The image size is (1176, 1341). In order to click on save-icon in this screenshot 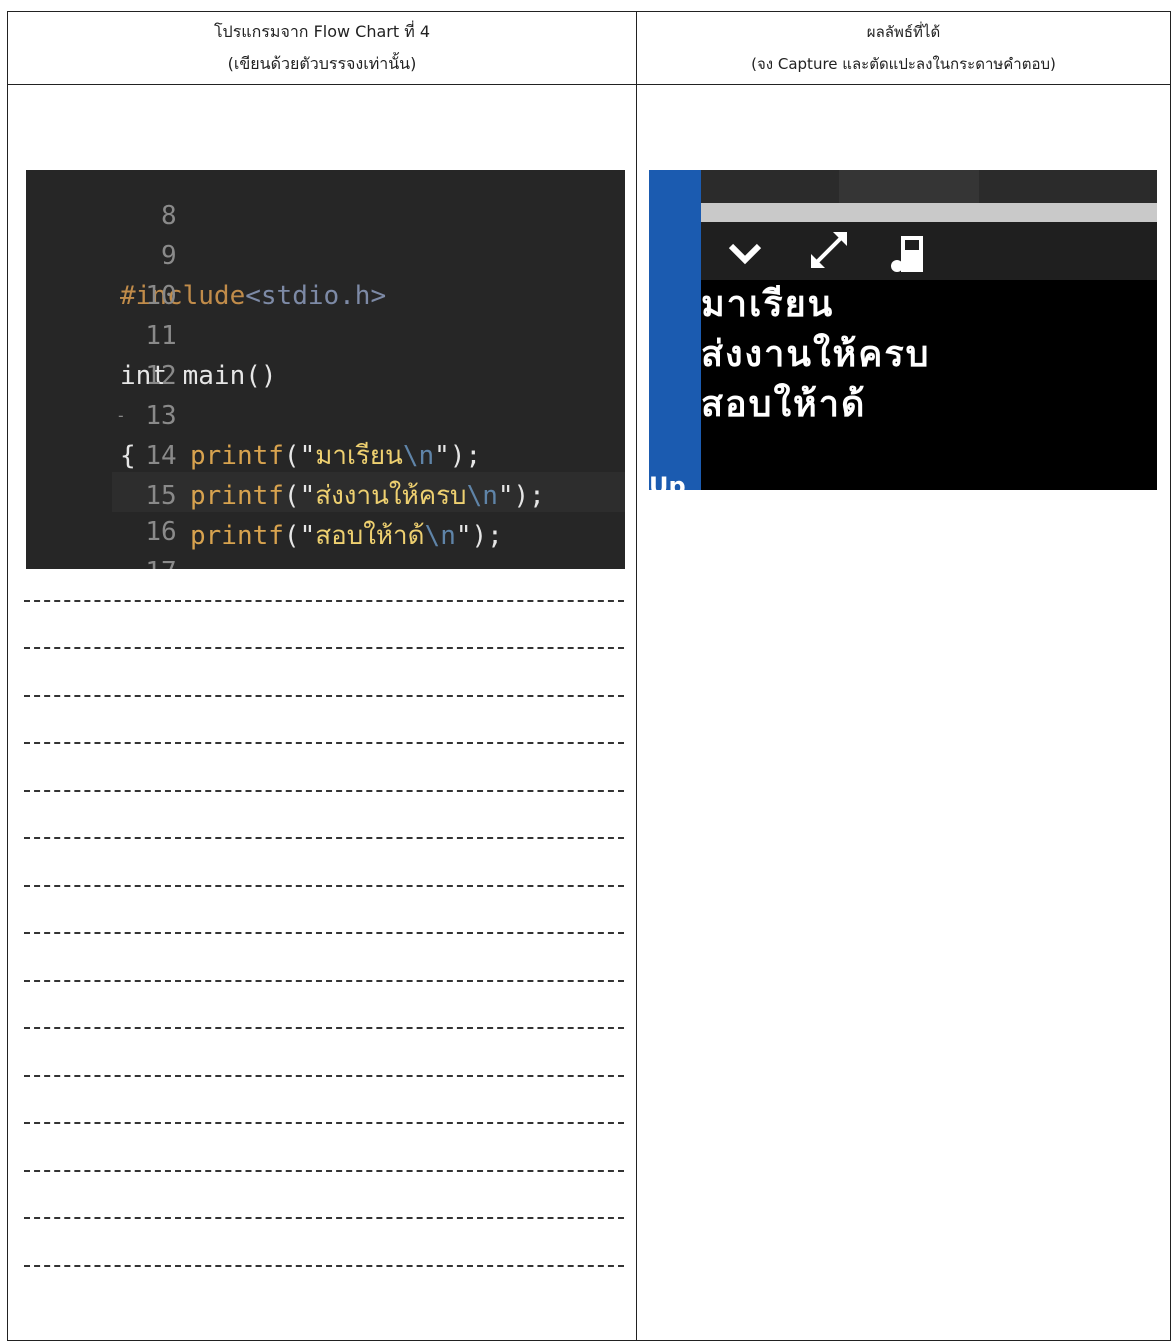, I will do `click(907, 254)`.